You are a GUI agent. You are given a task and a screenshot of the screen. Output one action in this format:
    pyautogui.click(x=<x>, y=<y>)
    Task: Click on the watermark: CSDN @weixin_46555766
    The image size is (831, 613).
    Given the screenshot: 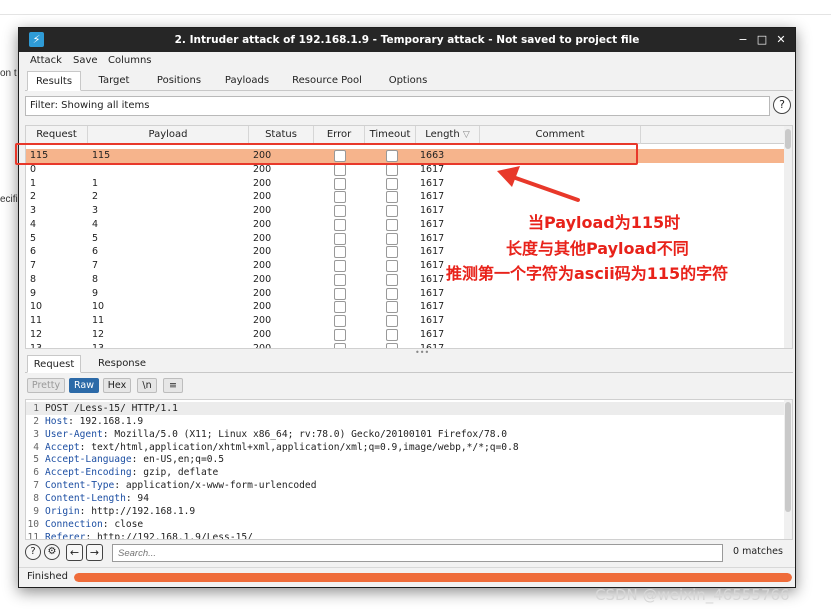 What is the action you would take?
    pyautogui.click(x=692, y=595)
    